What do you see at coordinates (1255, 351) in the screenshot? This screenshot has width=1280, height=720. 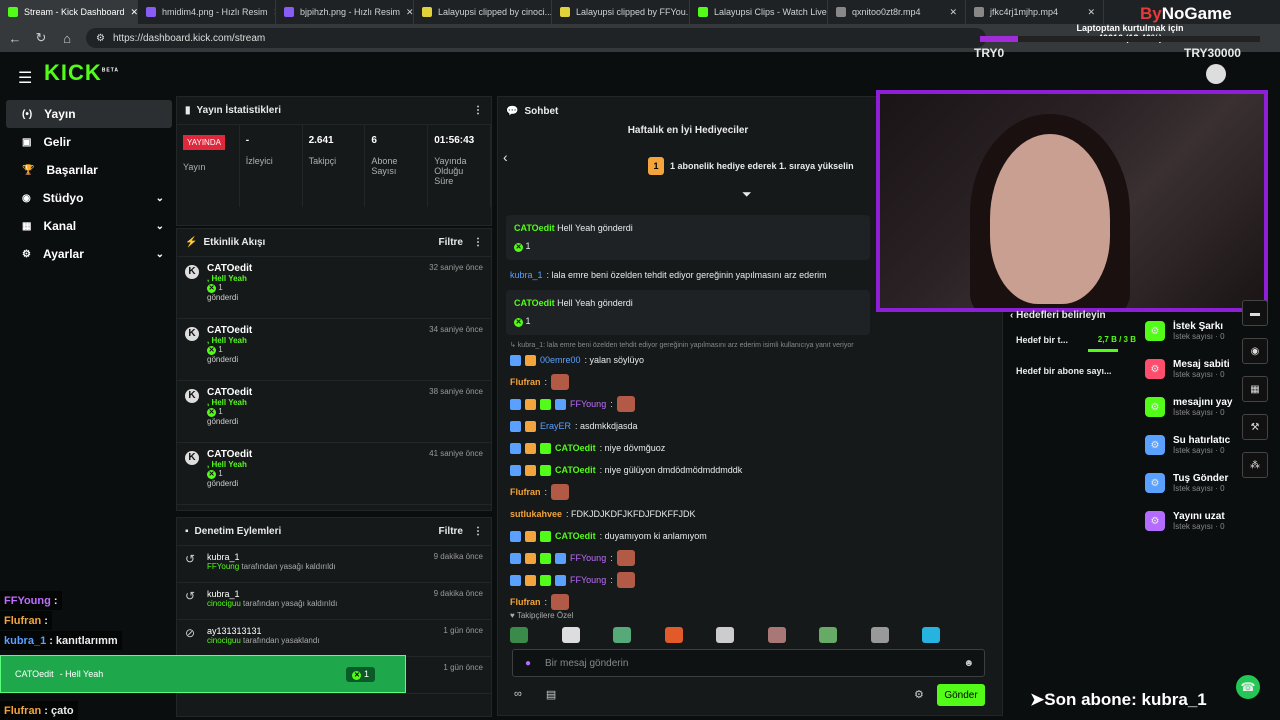 I see `broadcast-icon: ◉` at bounding box center [1255, 351].